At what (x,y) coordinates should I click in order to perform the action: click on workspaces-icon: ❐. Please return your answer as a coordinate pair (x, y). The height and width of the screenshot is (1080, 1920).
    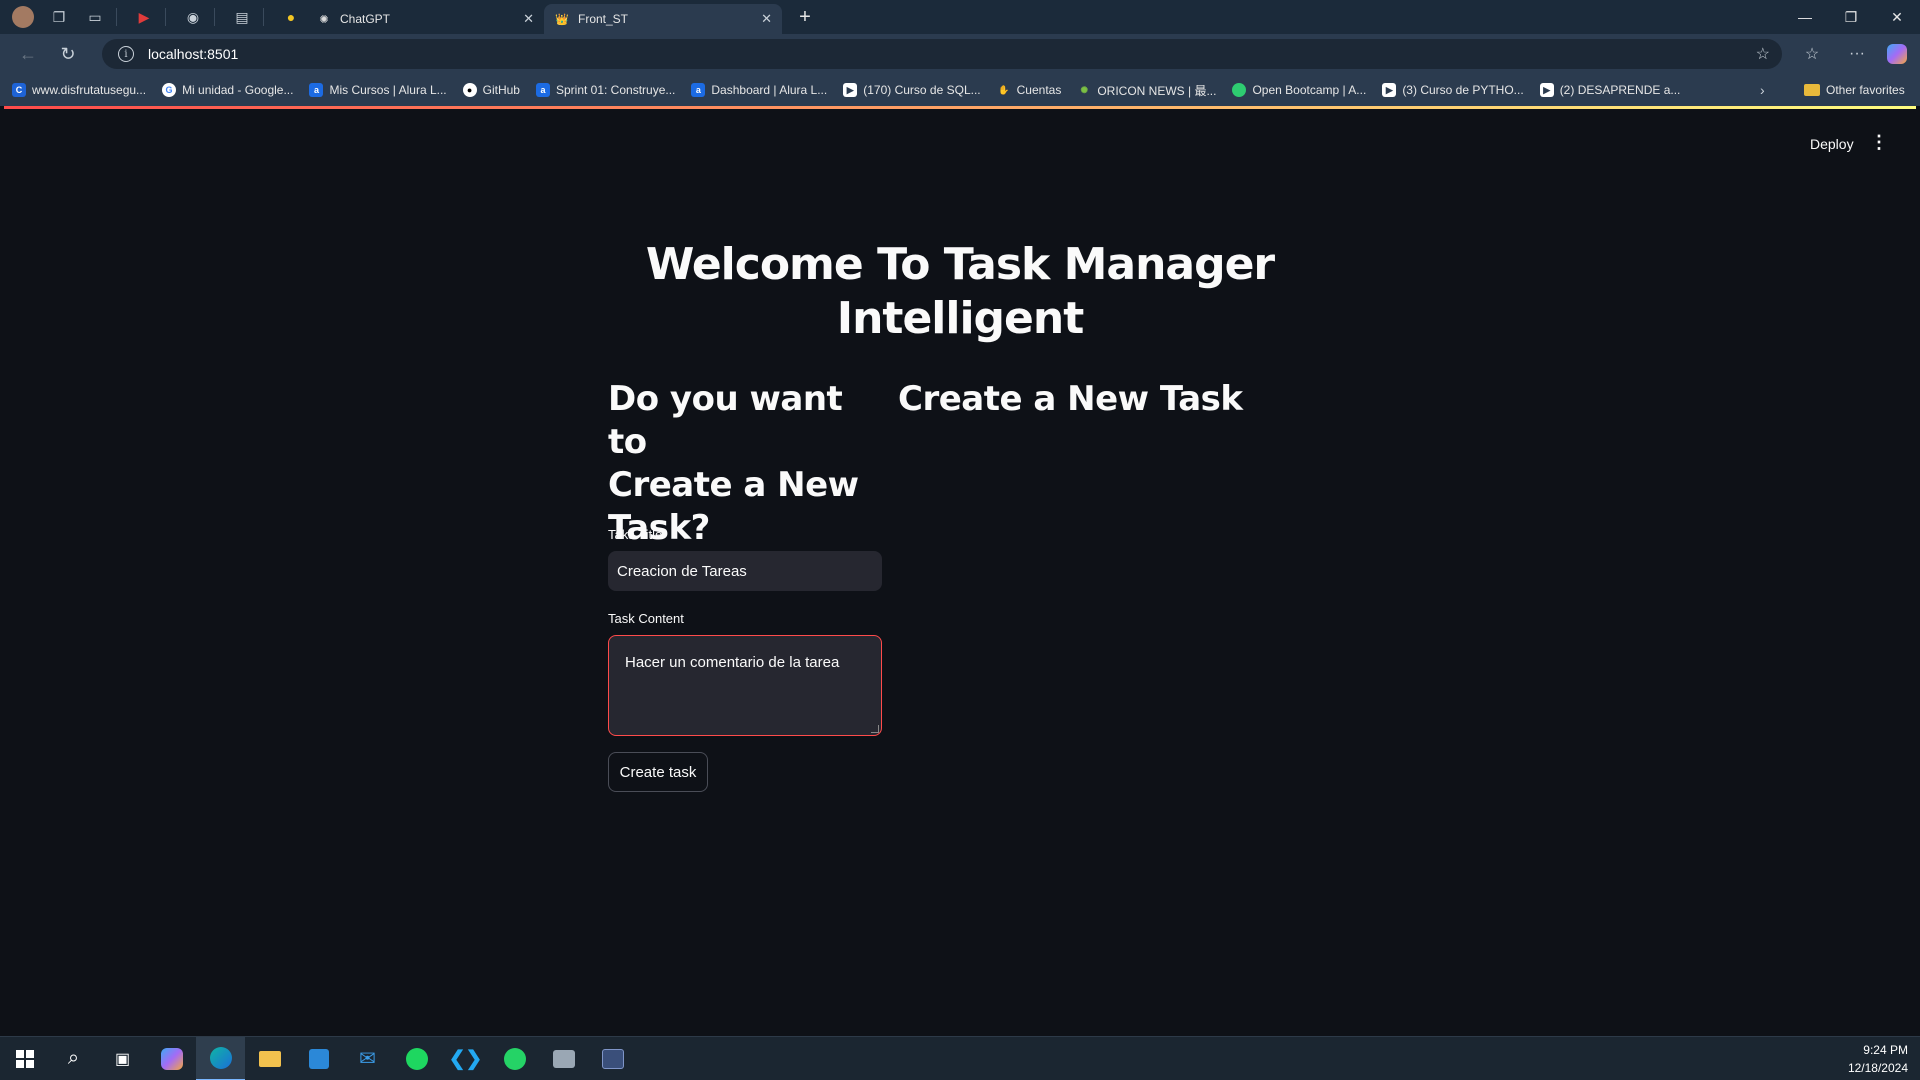
    Looking at the image, I should click on (59, 17).